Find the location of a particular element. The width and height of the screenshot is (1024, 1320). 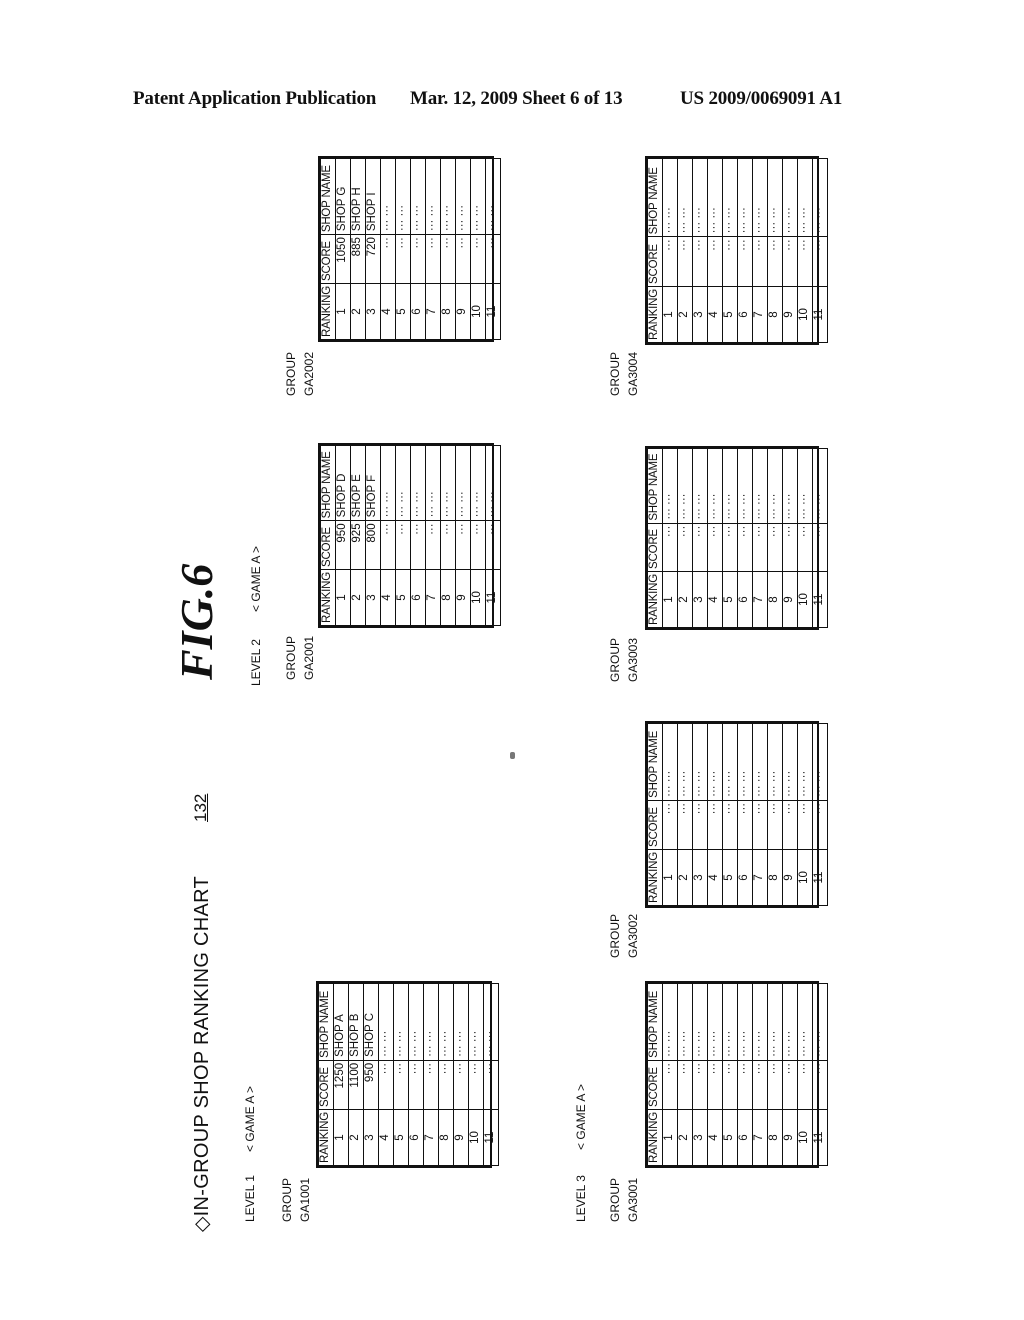

score-cell: 950 is located at coordinates (343, 545).